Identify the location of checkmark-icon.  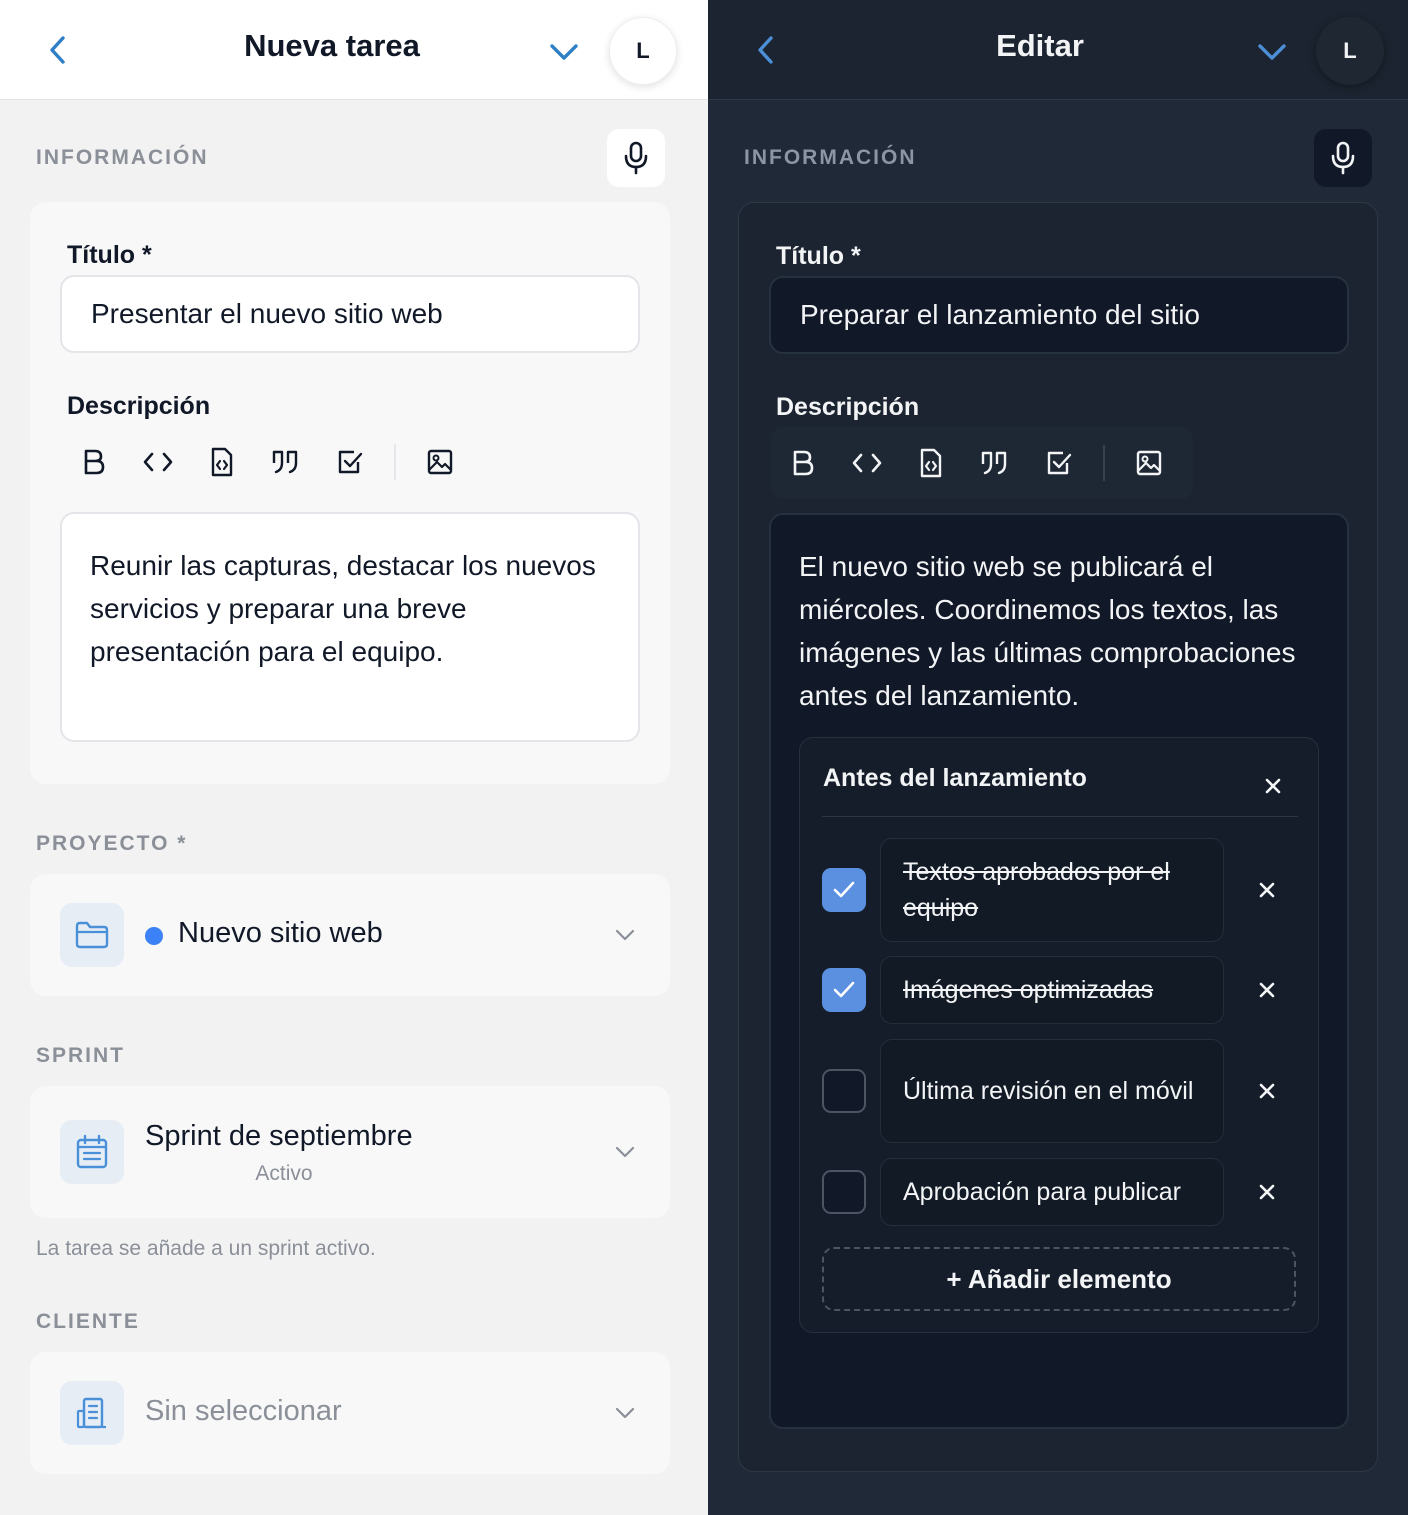
(844, 889).